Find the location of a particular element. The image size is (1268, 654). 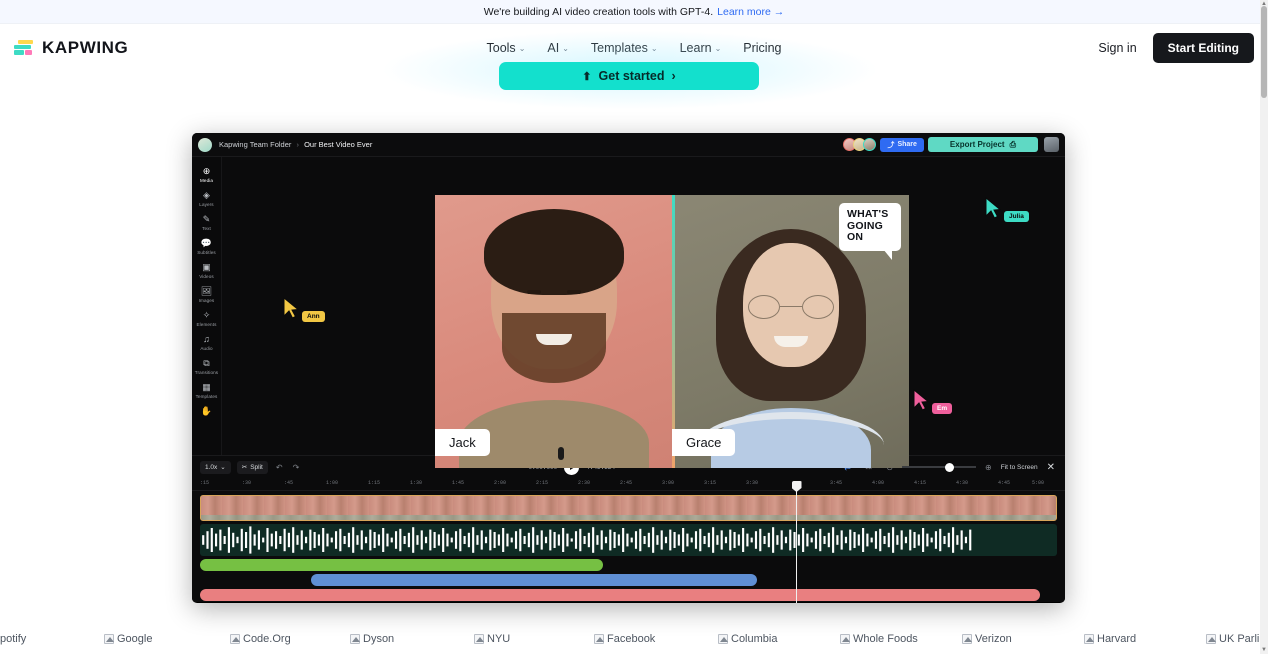

sidebar-item-label: Images is located at coordinates (206, 300).